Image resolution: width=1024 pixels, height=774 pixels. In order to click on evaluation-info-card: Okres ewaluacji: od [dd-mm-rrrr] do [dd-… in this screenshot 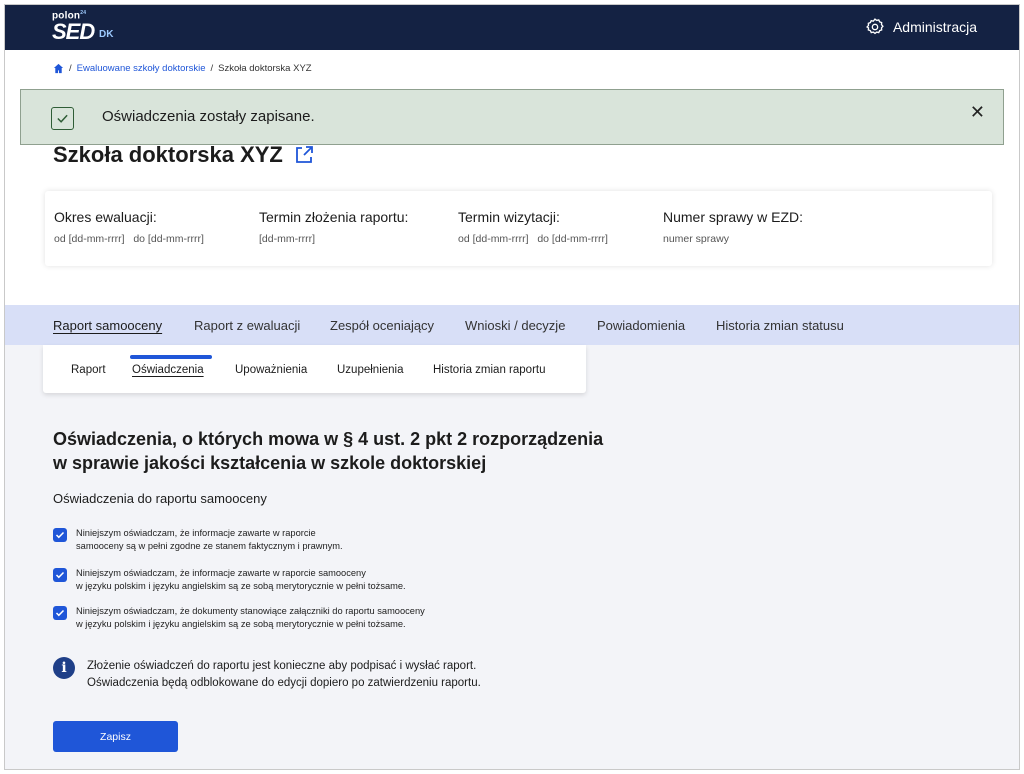, I will do `click(518, 228)`.